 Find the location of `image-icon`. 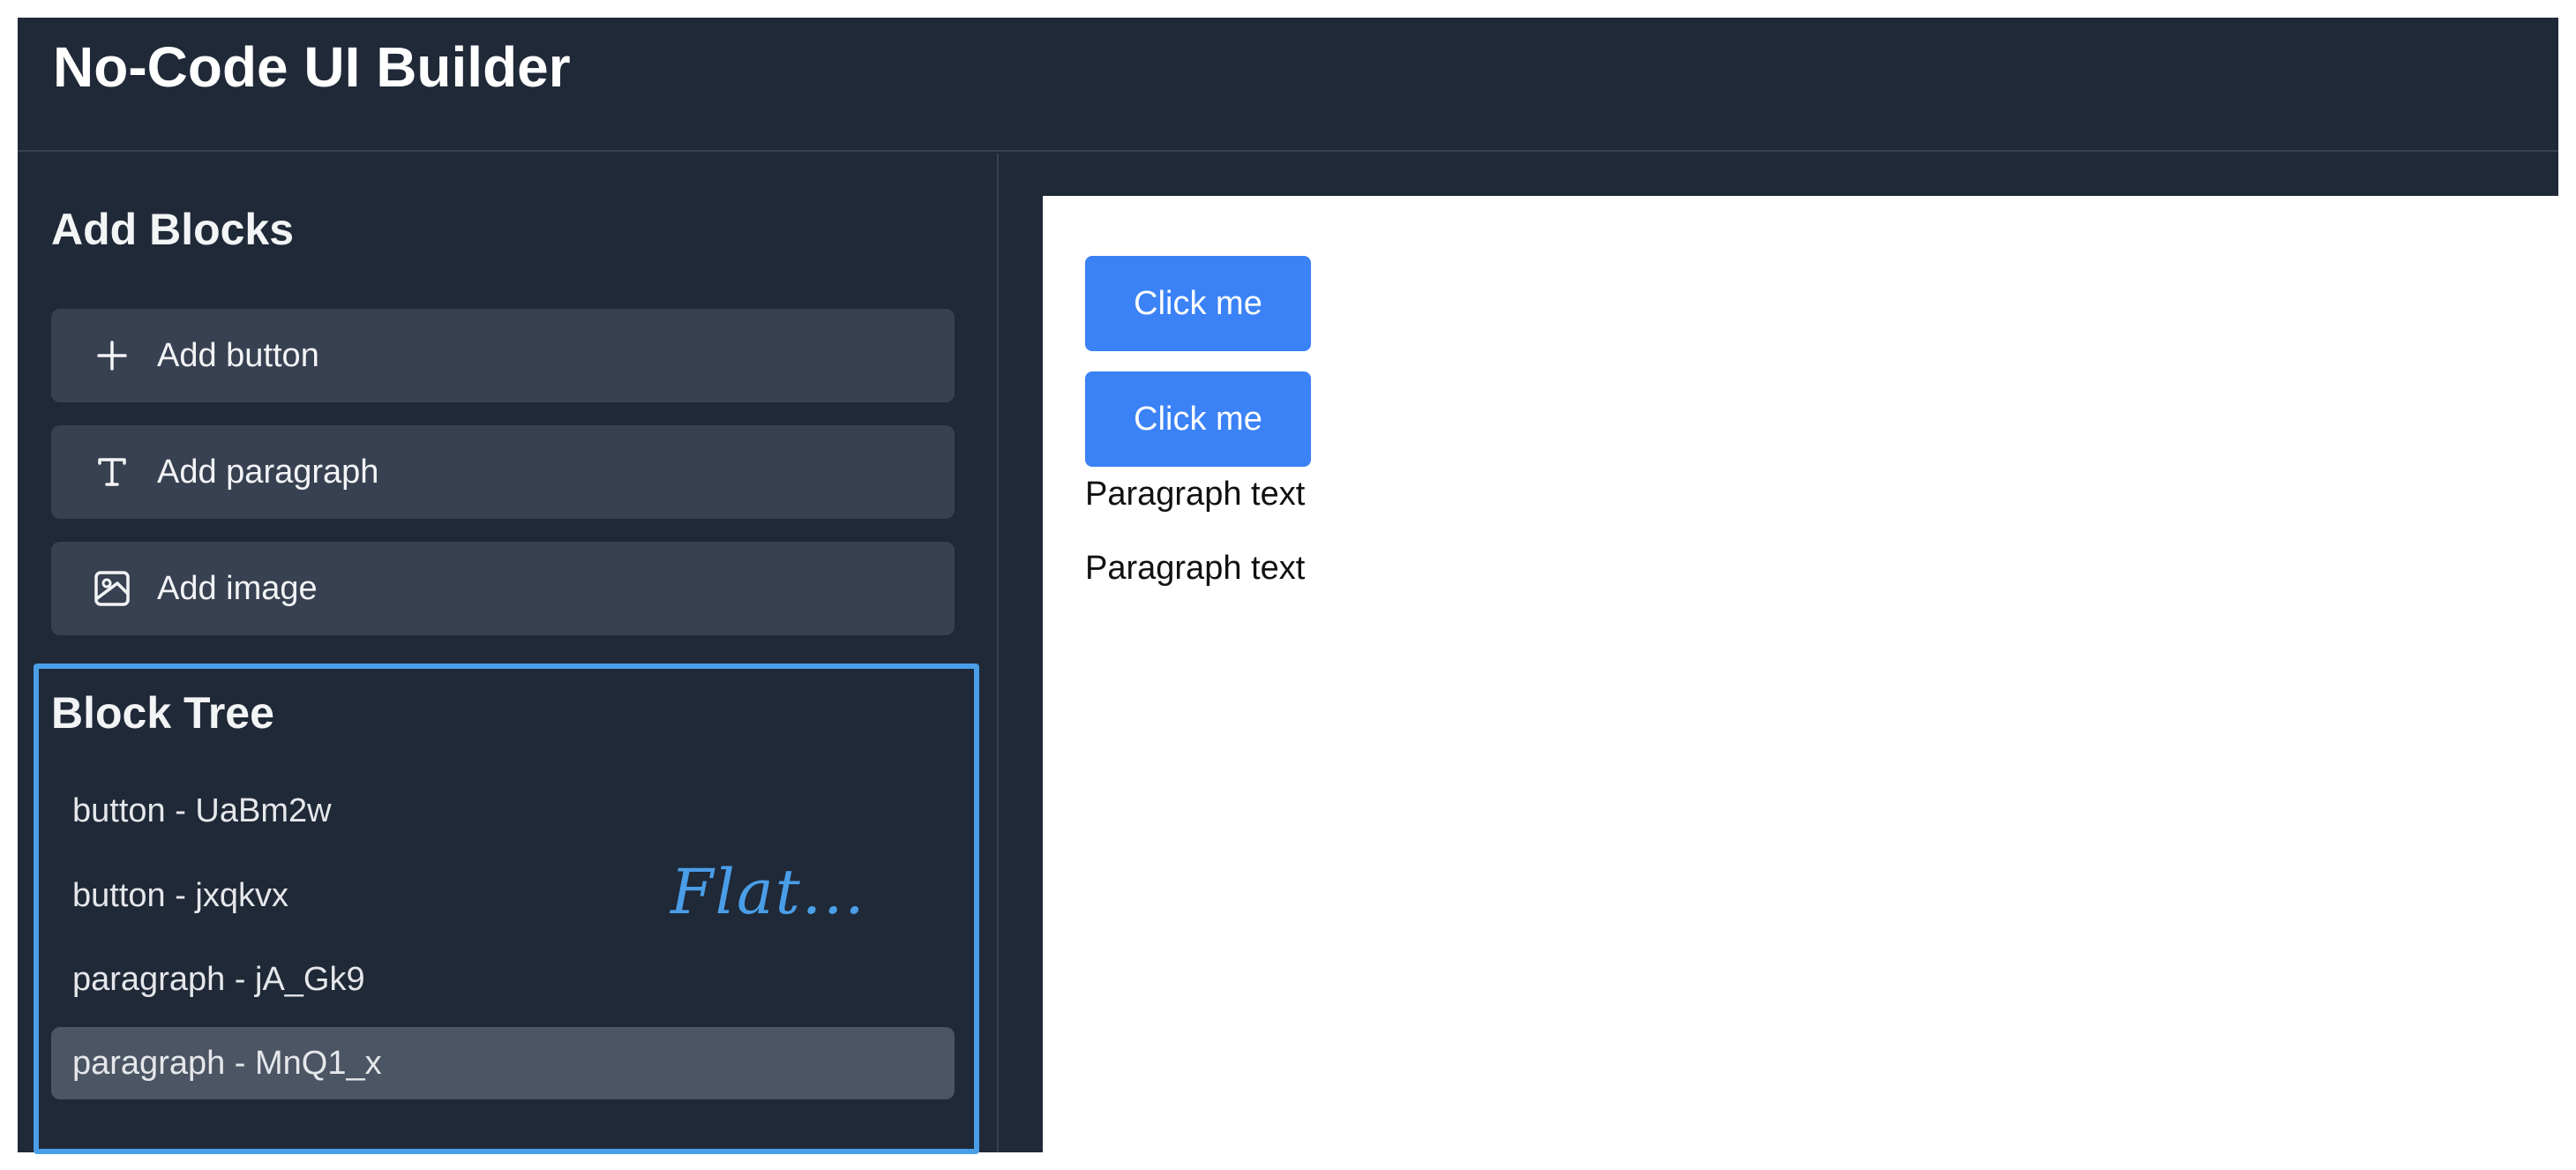

image-icon is located at coordinates (112, 588).